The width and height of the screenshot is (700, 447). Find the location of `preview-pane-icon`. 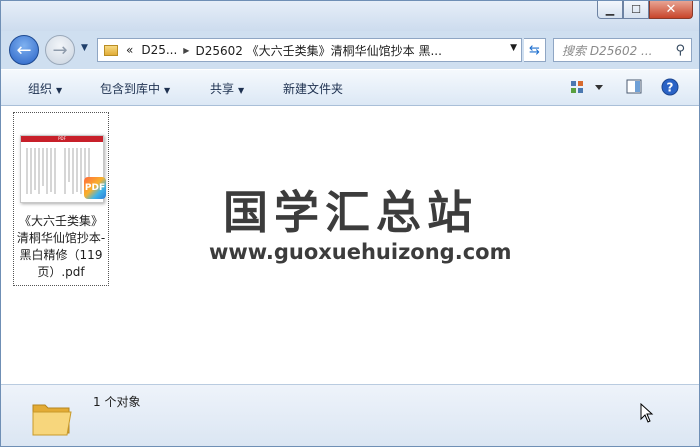

preview-pane-icon is located at coordinates (634, 86).